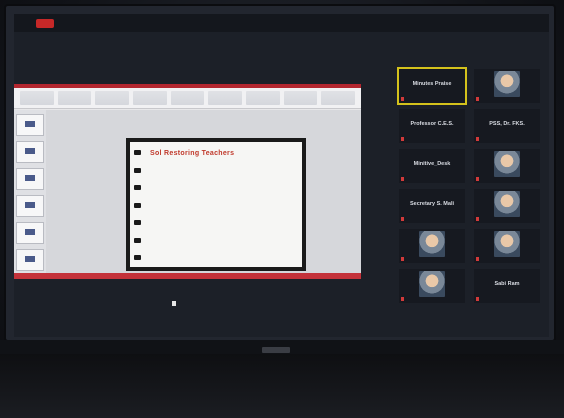 The width and height of the screenshot is (564, 418). I want to click on powerpoint-status-bar, so click(187, 276).